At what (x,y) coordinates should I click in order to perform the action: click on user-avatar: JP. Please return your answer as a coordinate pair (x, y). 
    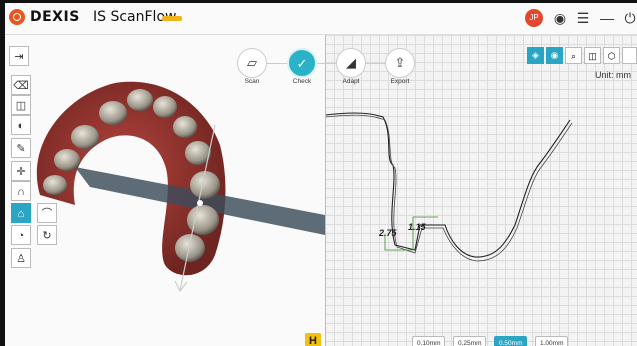
    Looking at the image, I should click on (534, 18).